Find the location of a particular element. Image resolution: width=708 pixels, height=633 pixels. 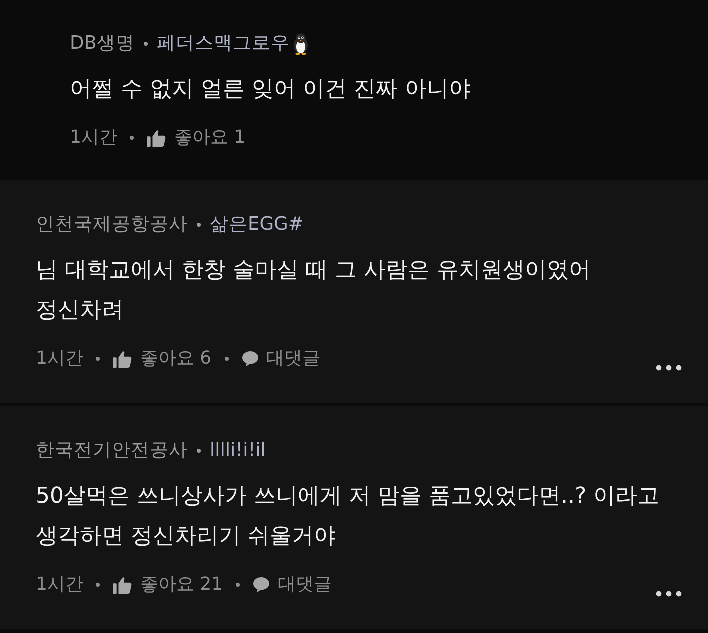

like-button: 좋아요 1 is located at coordinates (196, 138).